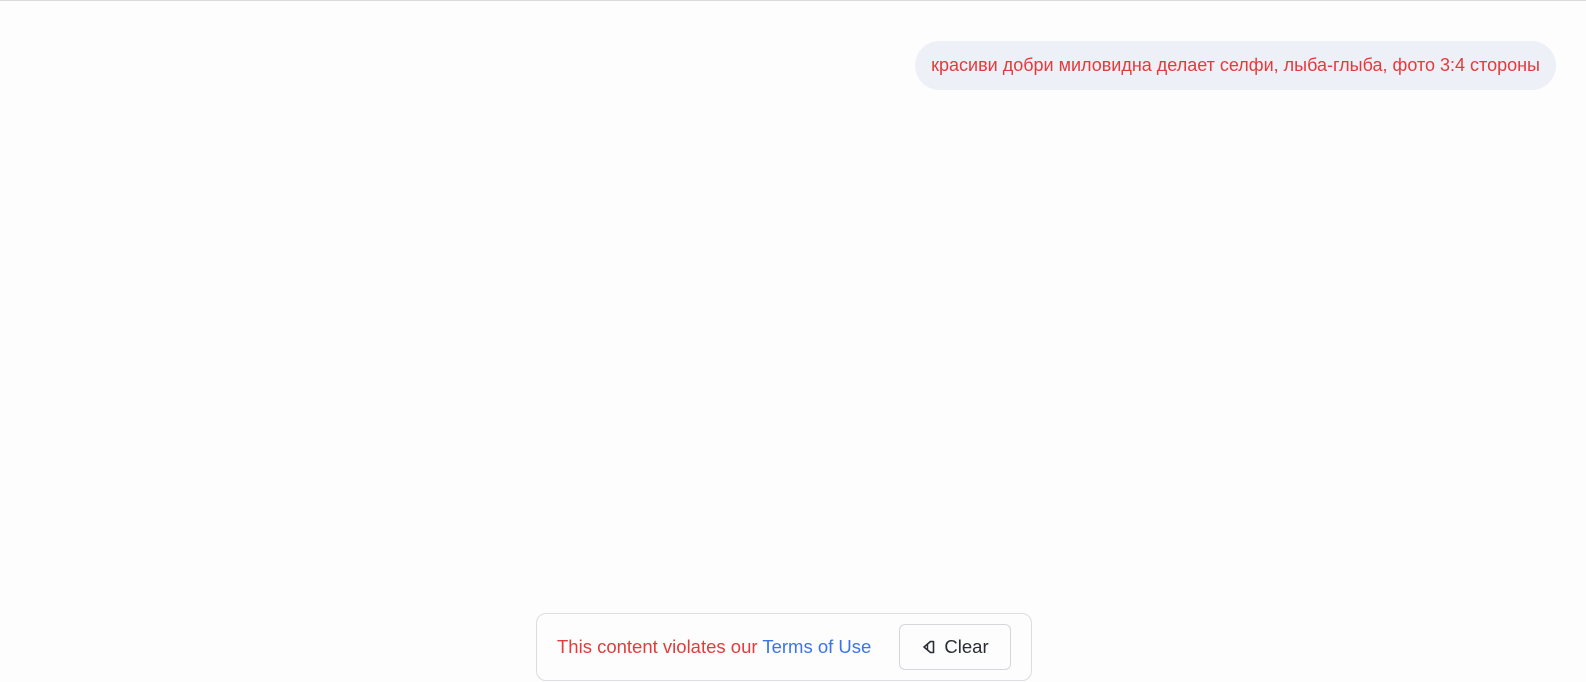  What do you see at coordinates (816, 646) in the screenshot?
I see `terms-of-use-link: Terms of Use` at bounding box center [816, 646].